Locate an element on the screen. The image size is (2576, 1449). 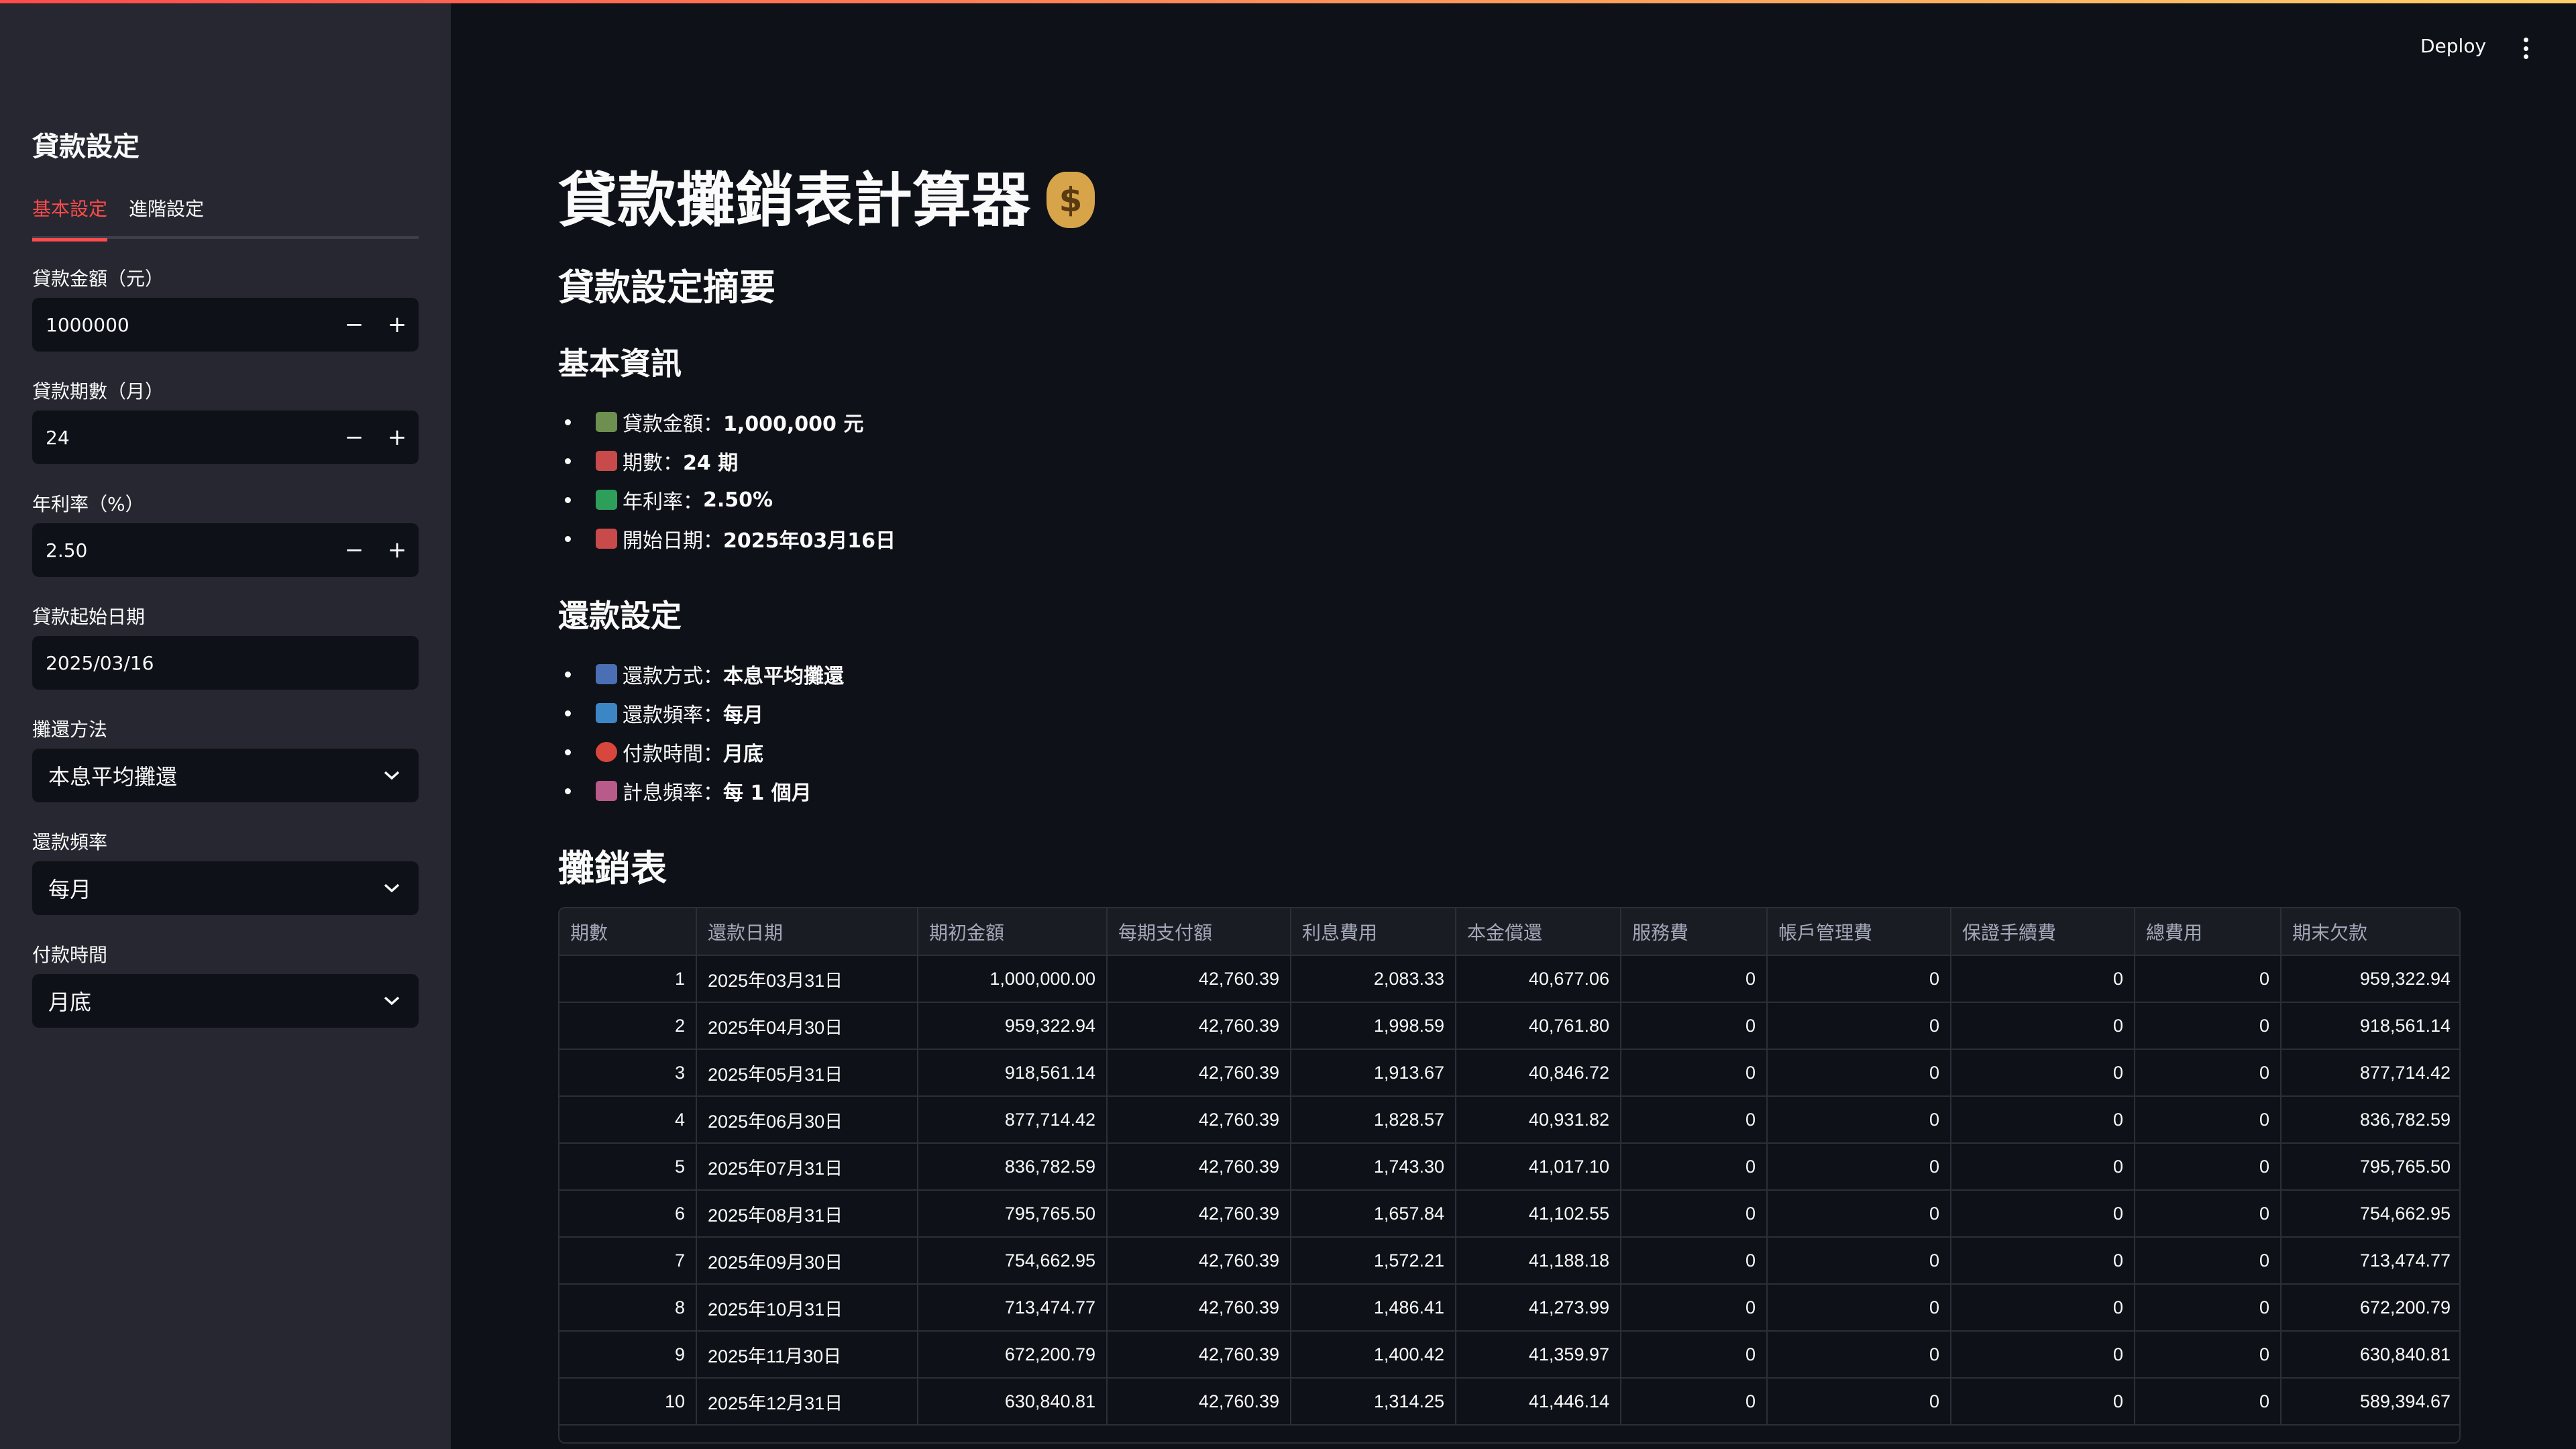
banknote-icon is located at coordinates (606, 422).